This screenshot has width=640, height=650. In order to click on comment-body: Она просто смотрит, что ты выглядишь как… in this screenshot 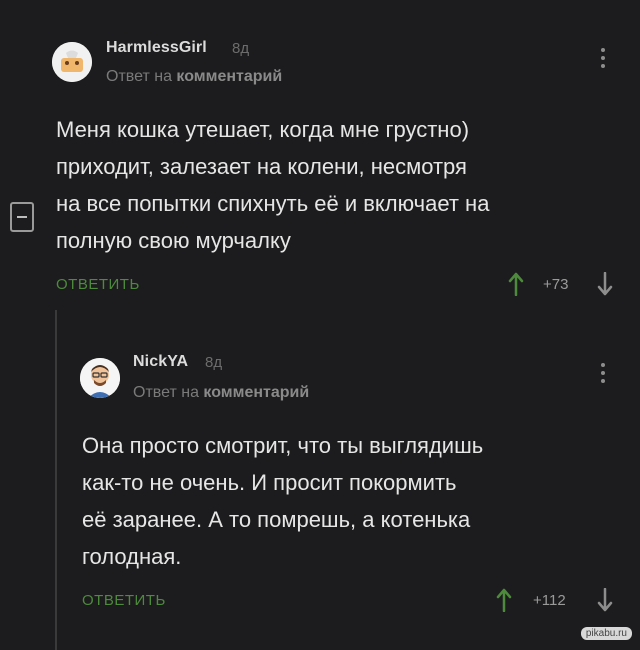, I will do `click(282, 501)`.